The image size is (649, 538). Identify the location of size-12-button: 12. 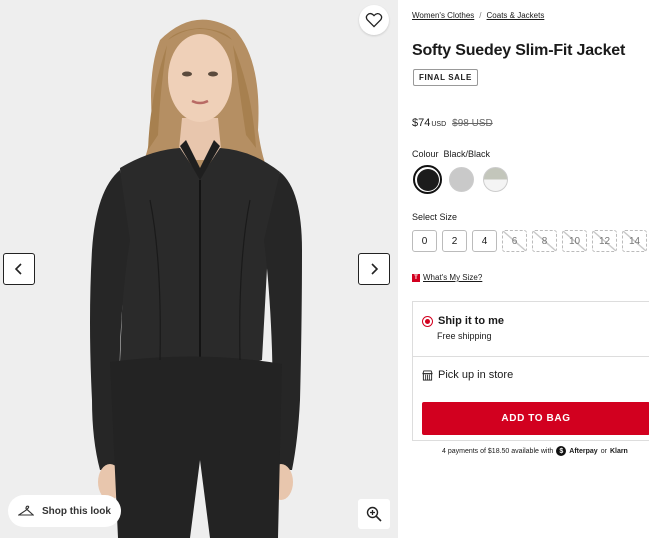
(604, 241).